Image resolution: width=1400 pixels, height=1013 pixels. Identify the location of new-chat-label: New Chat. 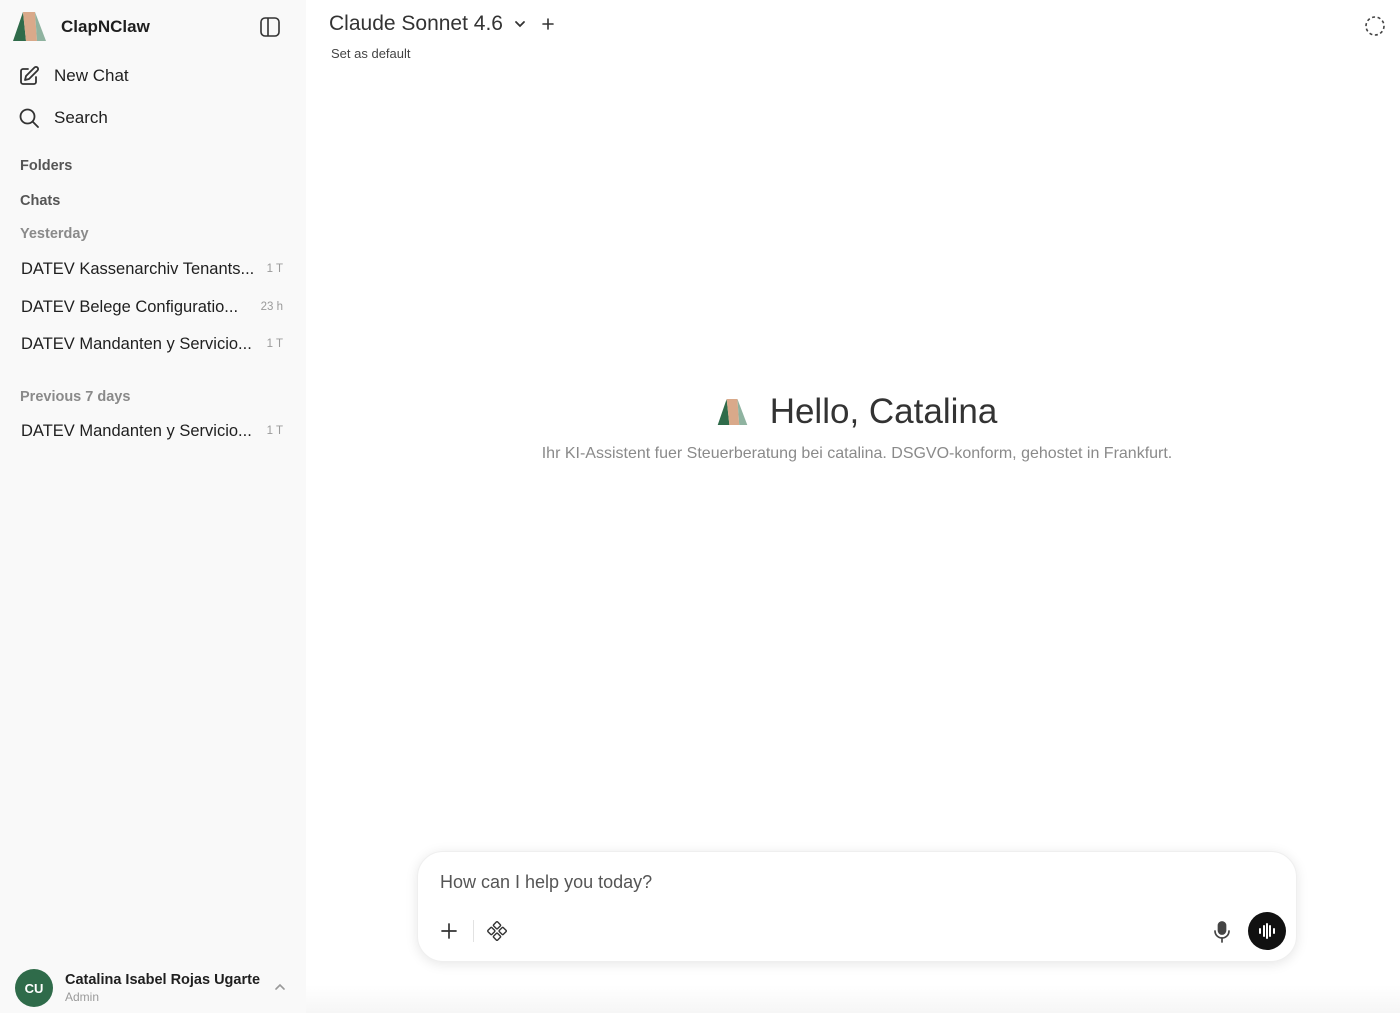
(91, 75).